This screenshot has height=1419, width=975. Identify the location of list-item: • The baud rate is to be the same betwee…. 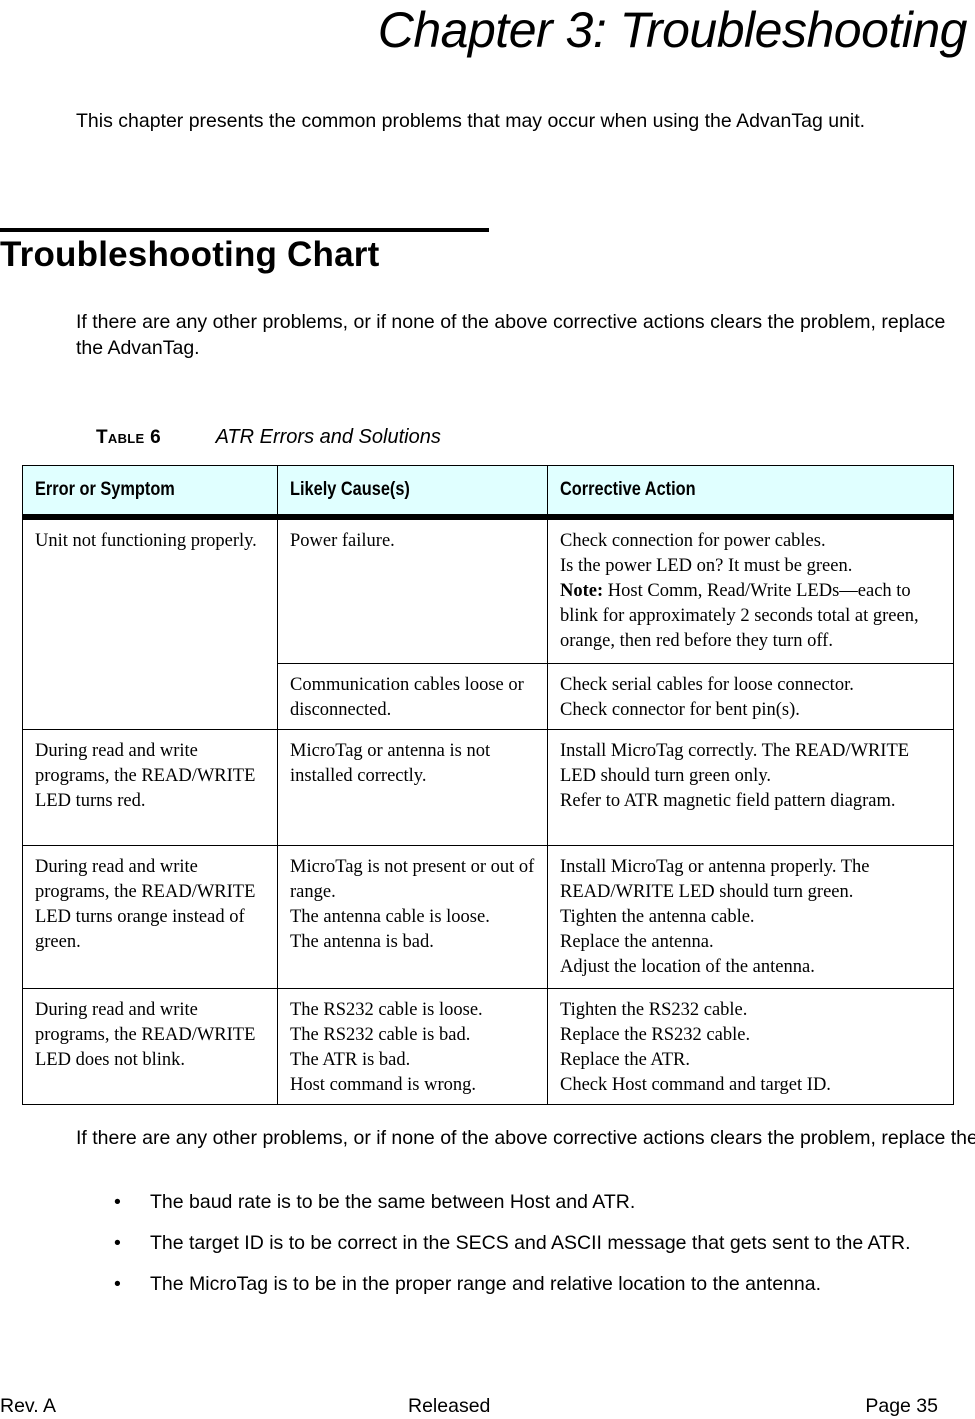
(516, 1202).